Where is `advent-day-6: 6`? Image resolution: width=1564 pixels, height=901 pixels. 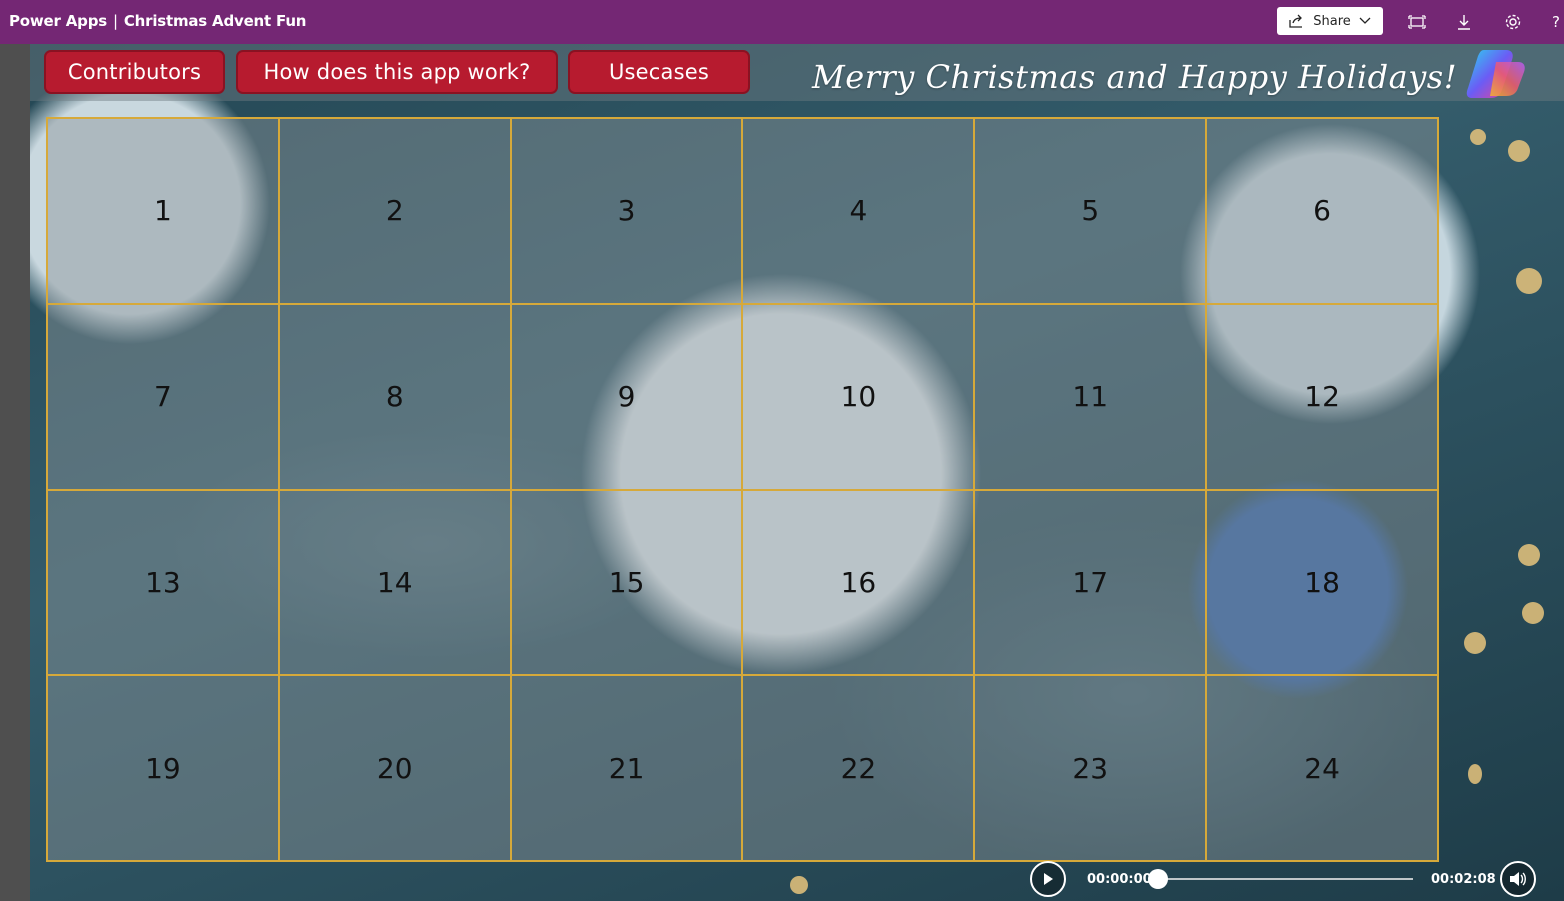 advent-day-6: 6 is located at coordinates (1322, 211).